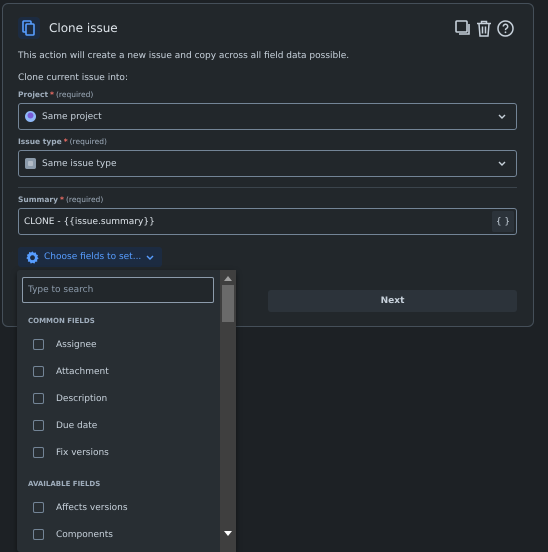 The image size is (548, 552). Describe the element at coordinates (484, 28) in the screenshot. I see `trash-icon` at that location.